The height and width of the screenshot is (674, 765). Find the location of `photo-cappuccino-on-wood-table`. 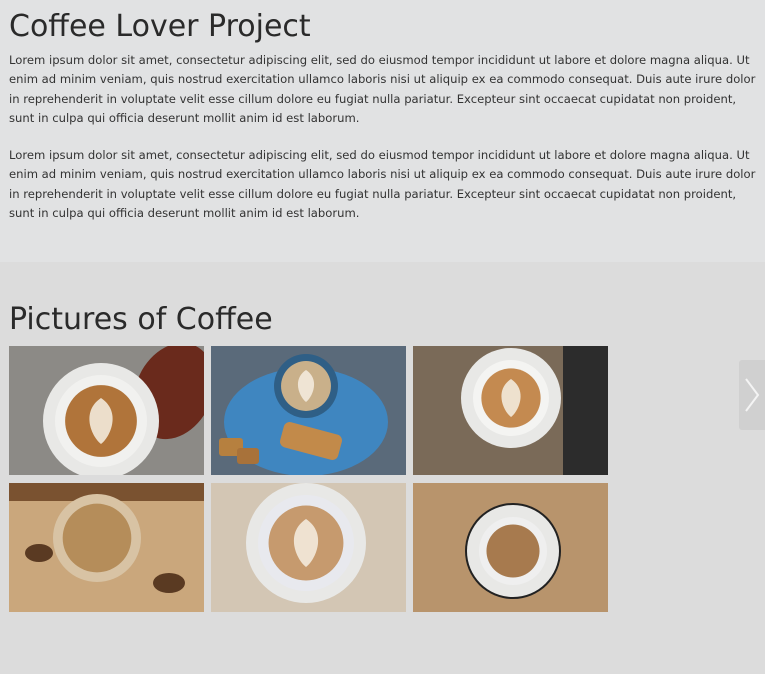

photo-cappuccino-on-wood-table is located at coordinates (510, 410).